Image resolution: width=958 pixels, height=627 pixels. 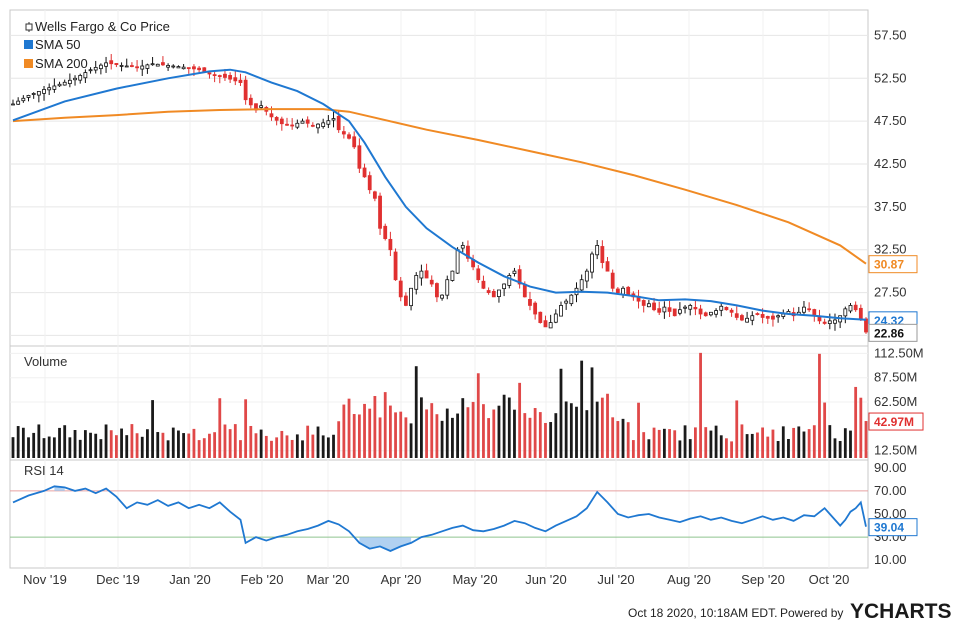 What do you see at coordinates (474, 579) in the screenshot?
I see `x-axis-tick: May '20` at bounding box center [474, 579].